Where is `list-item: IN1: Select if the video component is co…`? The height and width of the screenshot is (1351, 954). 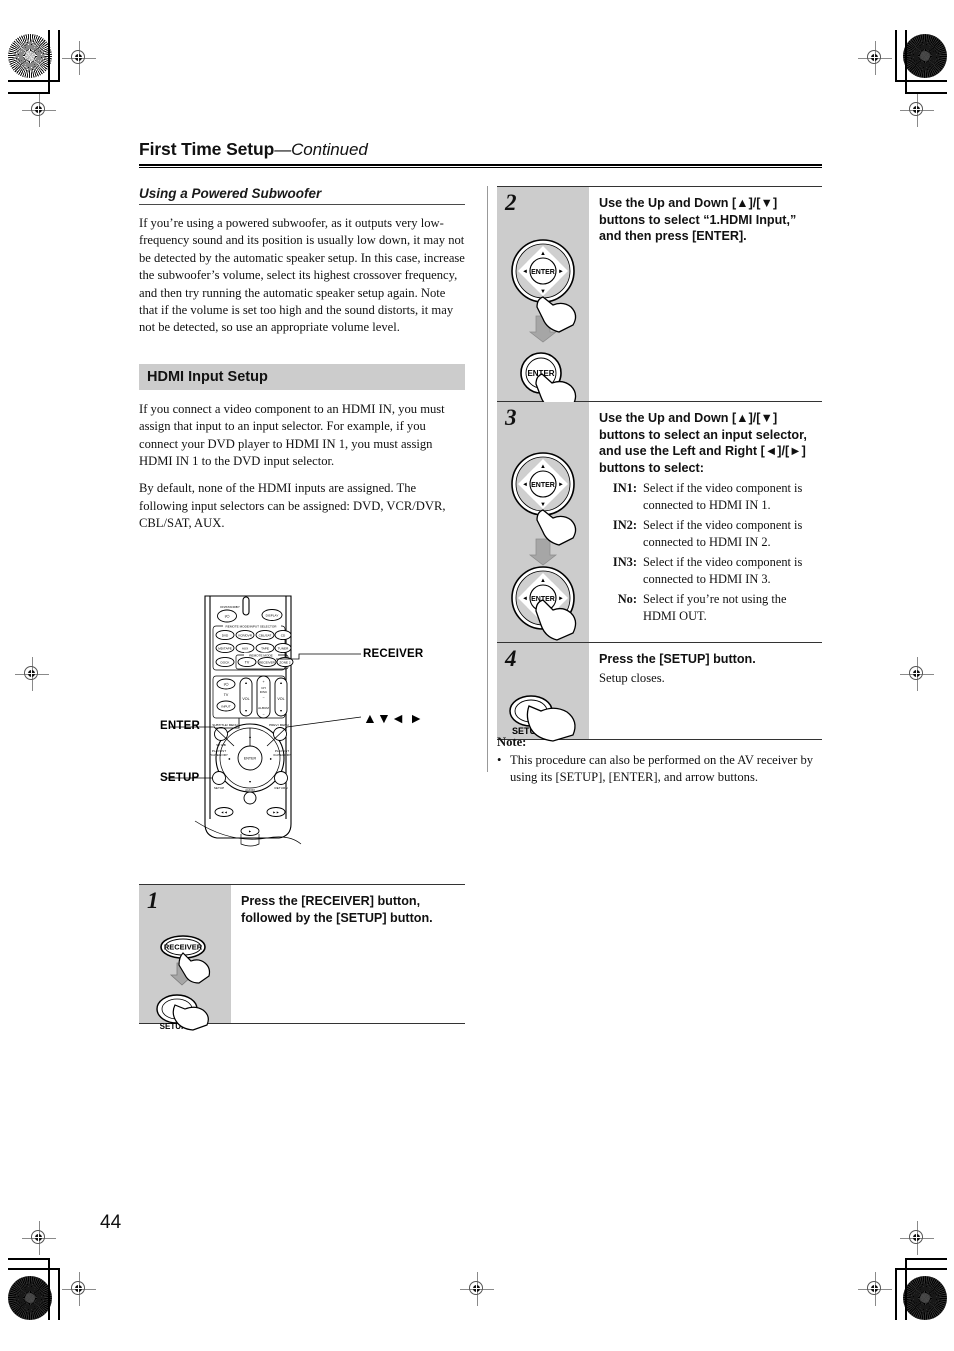 list-item: IN1: Select if the video component is co… is located at coordinates (706, 497).